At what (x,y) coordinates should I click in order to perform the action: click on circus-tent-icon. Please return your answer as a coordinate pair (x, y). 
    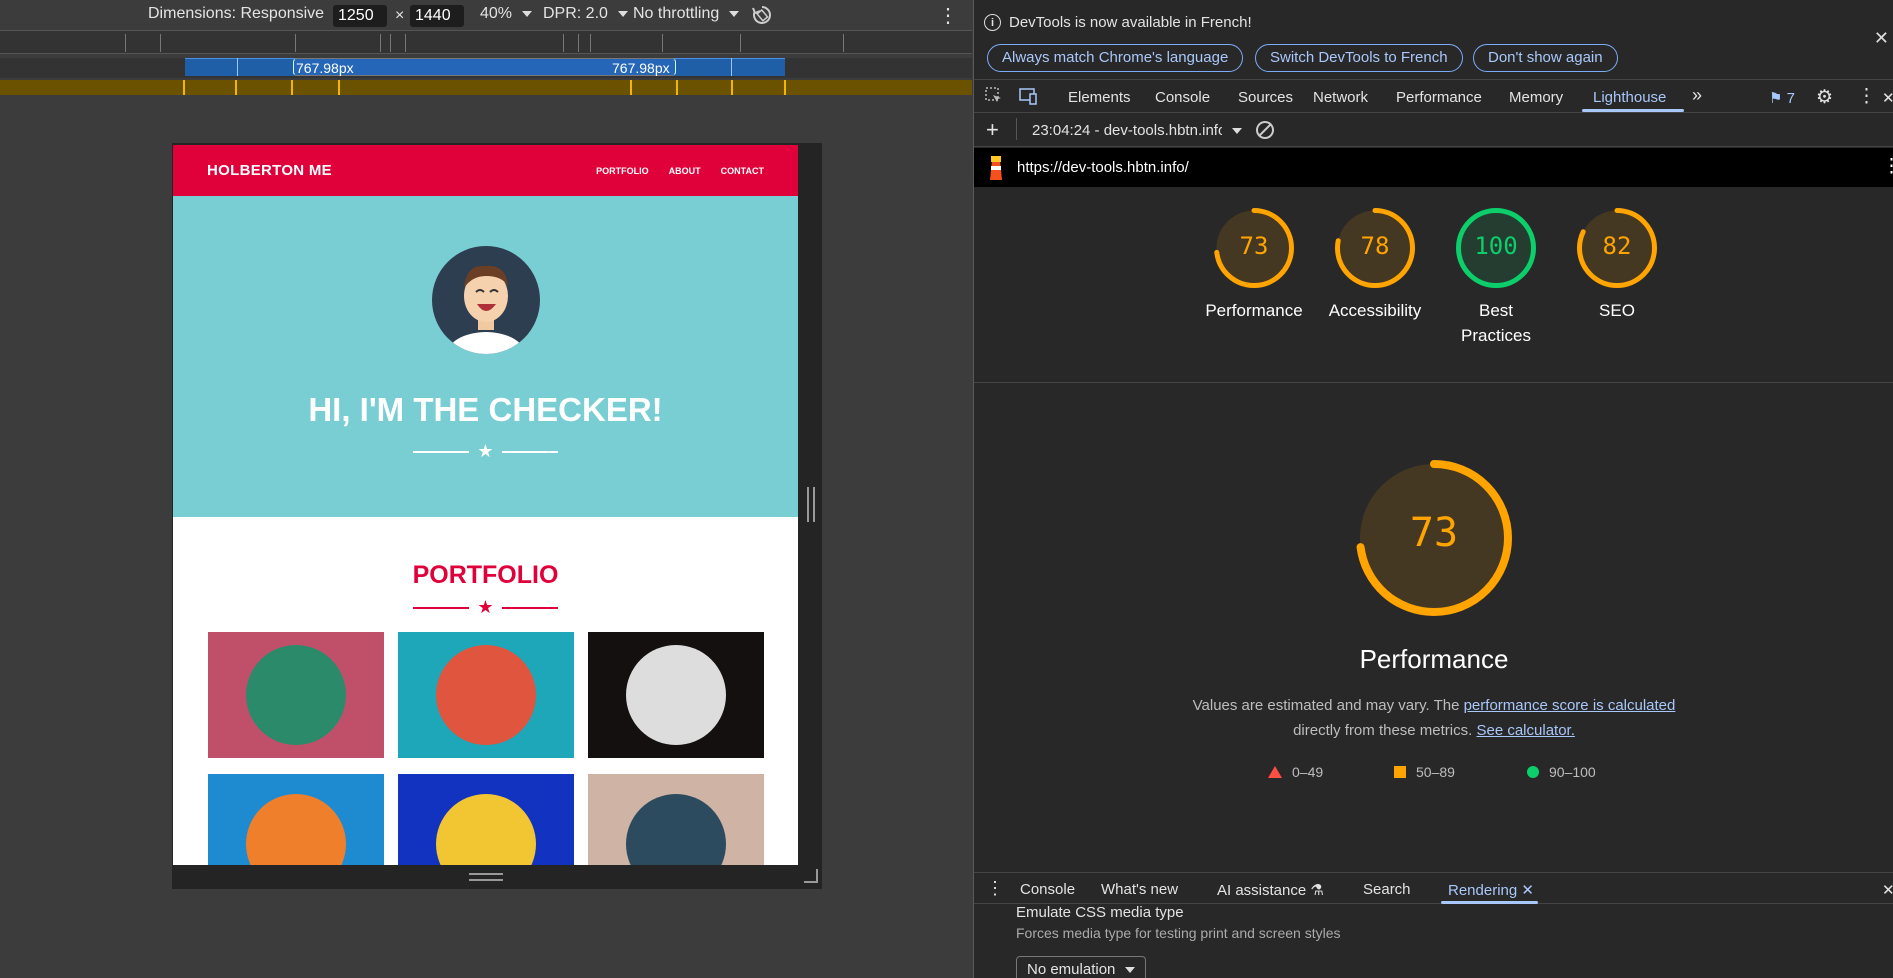
    Looking at the image, I should click on (676, 695).